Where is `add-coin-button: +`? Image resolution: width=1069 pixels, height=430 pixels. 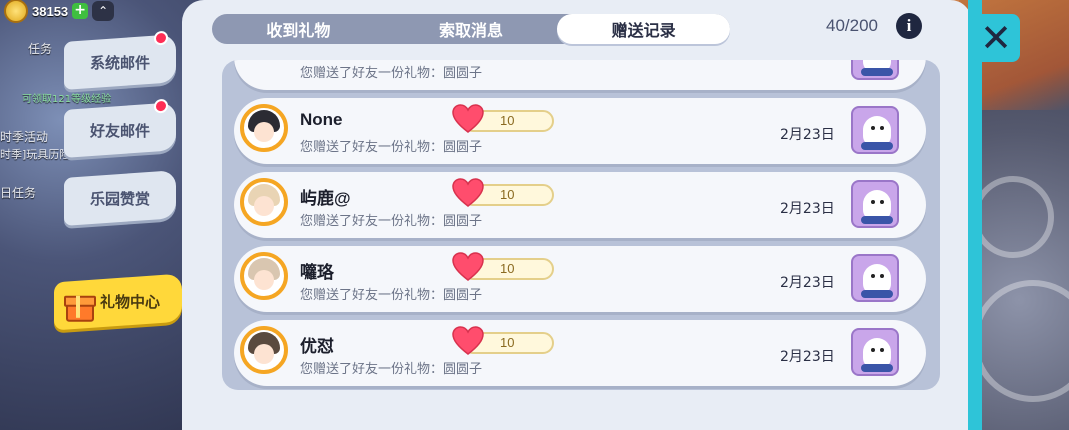 add-coin-button: + is located at coordinates (80, 11).